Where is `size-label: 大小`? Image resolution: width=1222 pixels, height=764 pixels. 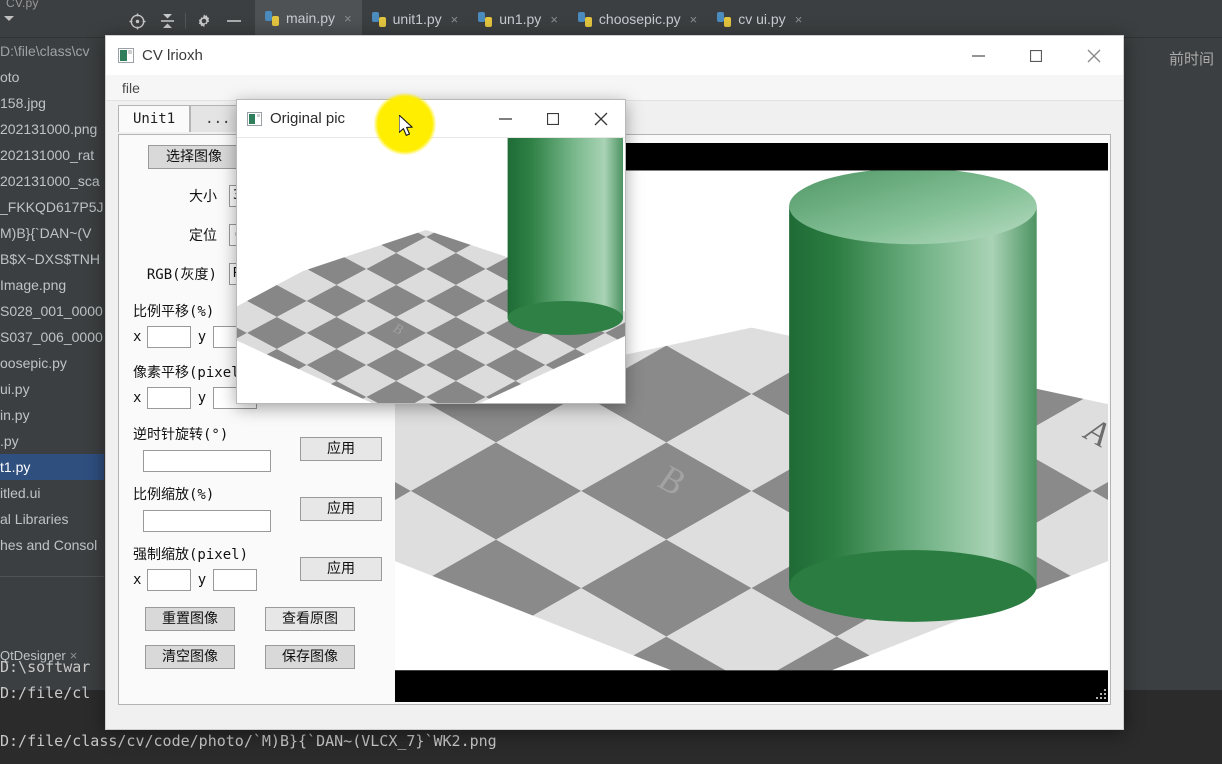 size-label: 大小 is located at coordinates (203, 197).